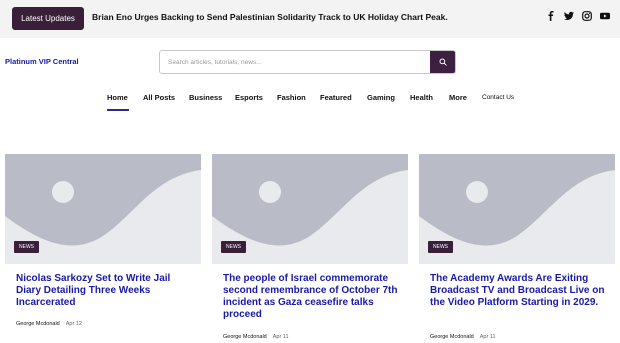  What do you see at coordinates (205, 97) in the screenshot?
I see `nav-item-business: Business` at bounding box center [205, 97].